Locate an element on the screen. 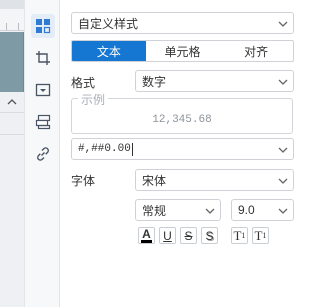 The width and height of the screenshot is (320, 307). text-cursor is located at coordinates (132, 149).